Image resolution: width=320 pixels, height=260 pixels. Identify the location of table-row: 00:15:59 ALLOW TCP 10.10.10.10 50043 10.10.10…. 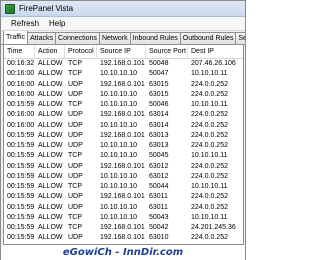
(123, 218).